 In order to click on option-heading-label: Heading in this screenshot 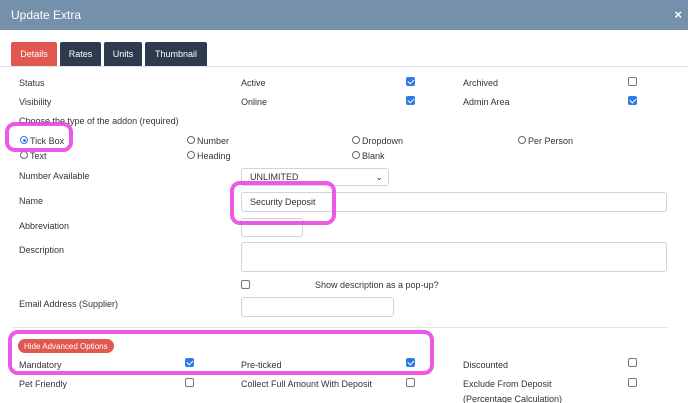, I will do `click(214, 156)`.